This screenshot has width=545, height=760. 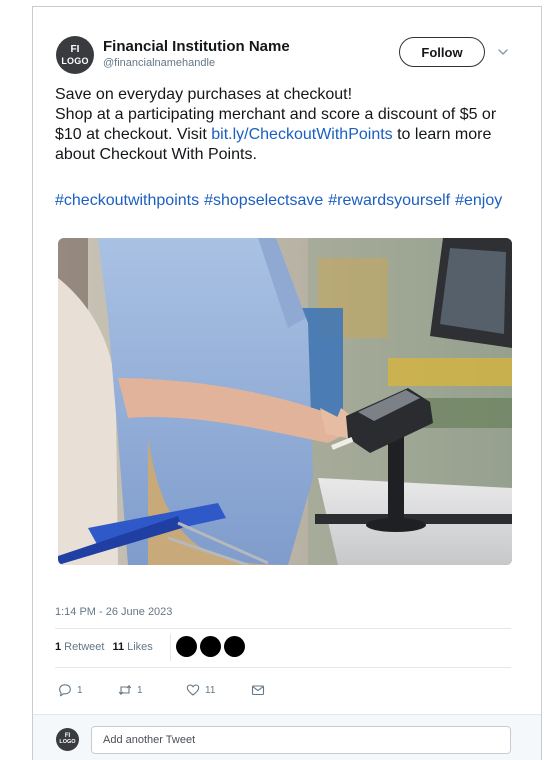 I want to click on retweet-count: 1, so click(x=58, y=647).